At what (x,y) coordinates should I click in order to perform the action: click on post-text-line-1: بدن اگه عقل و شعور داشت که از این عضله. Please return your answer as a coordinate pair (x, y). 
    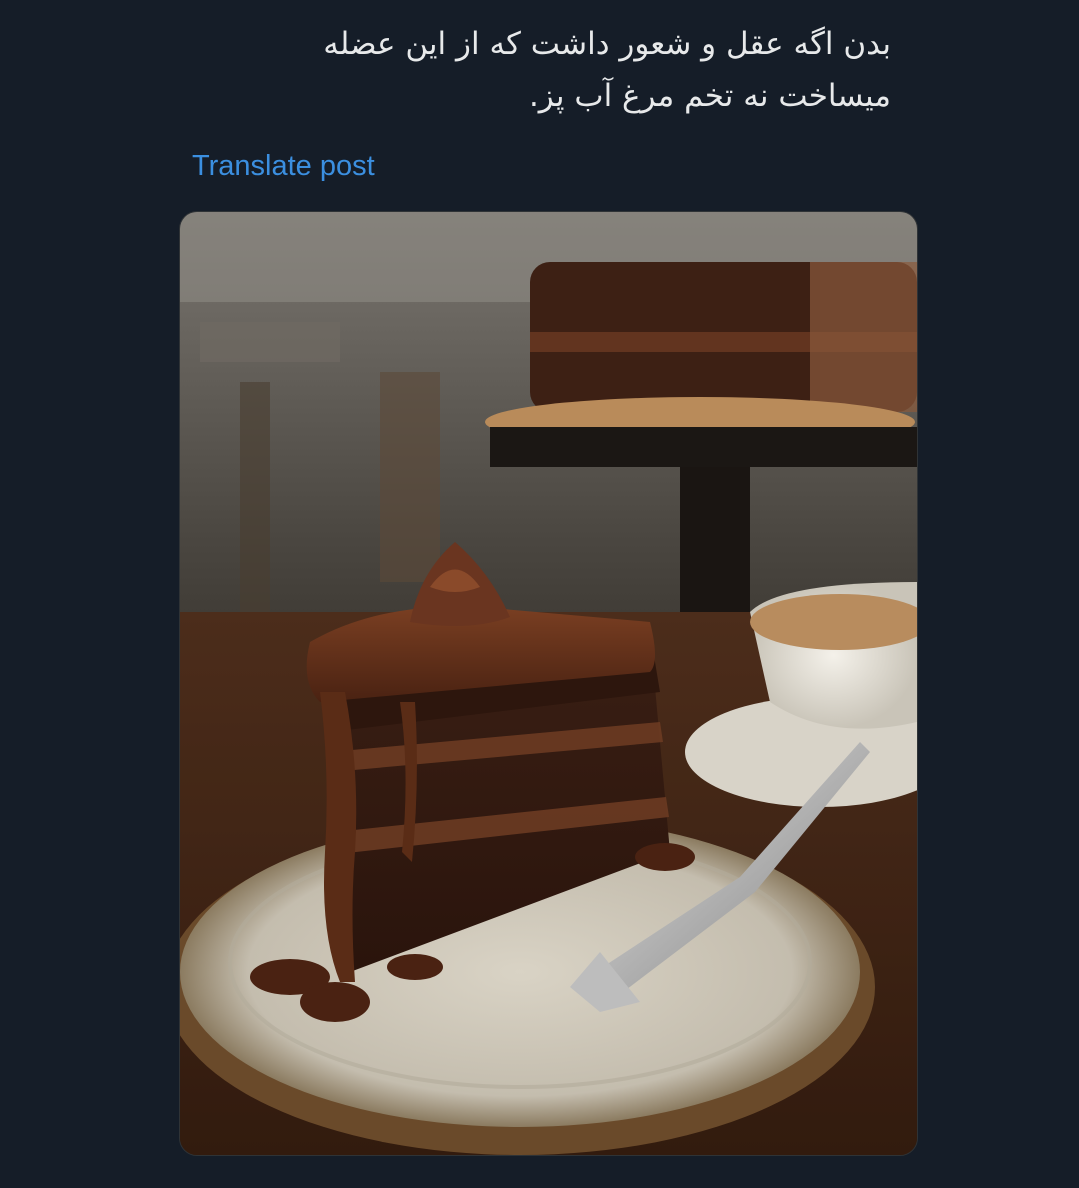
    Looking at the image, I should click on (607, 44).